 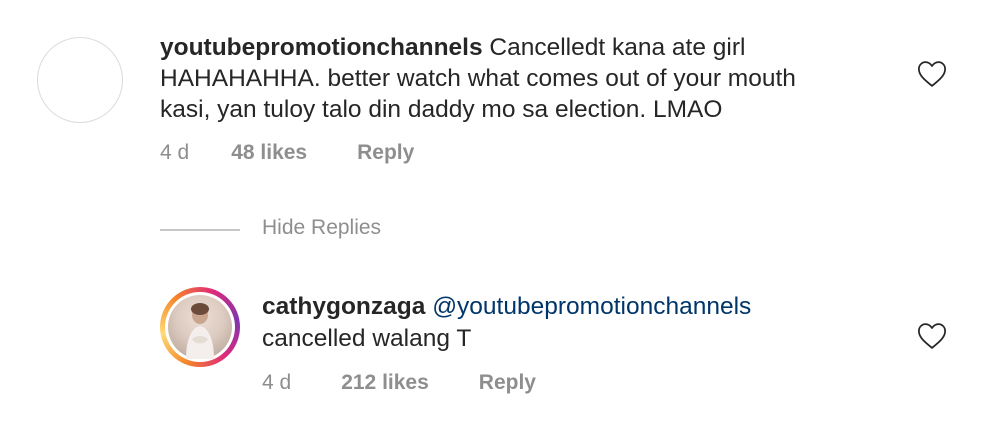 What do you see at coordinates (367, 338) in the screenshot?
I see `comment-body-line: cancelled walang T` at bounding box center [367, 338].